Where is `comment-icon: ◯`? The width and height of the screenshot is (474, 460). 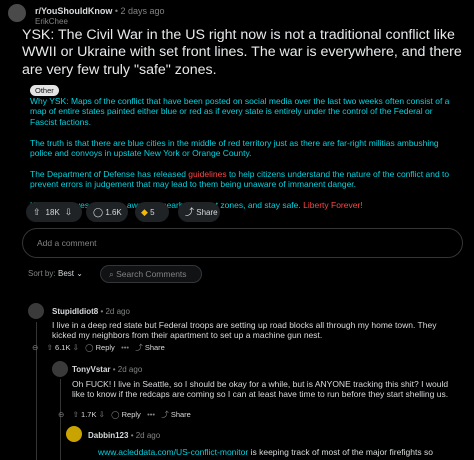
comment-icon: ◯ is located at coordinates (98, 212).